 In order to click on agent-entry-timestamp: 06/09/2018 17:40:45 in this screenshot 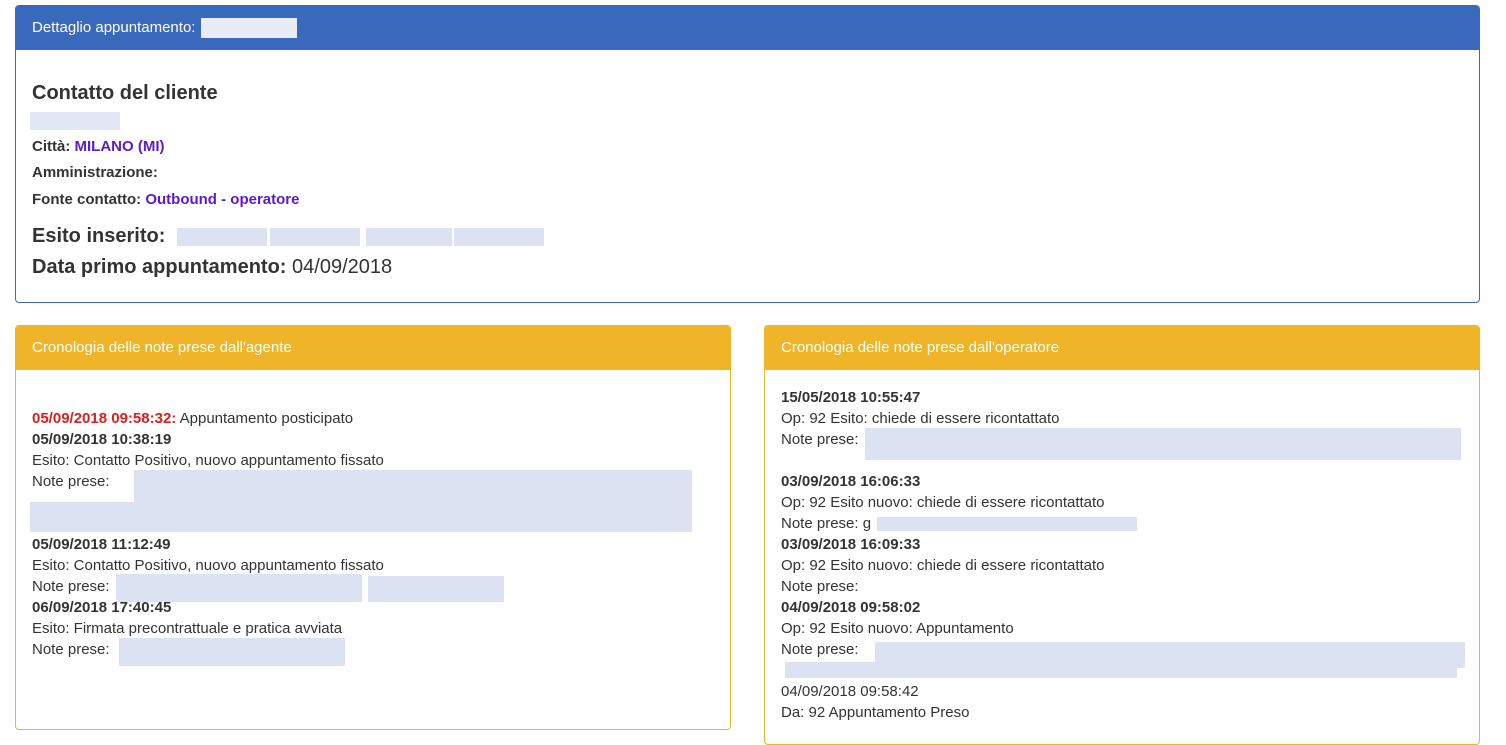, I will do `click(102, 607)`.